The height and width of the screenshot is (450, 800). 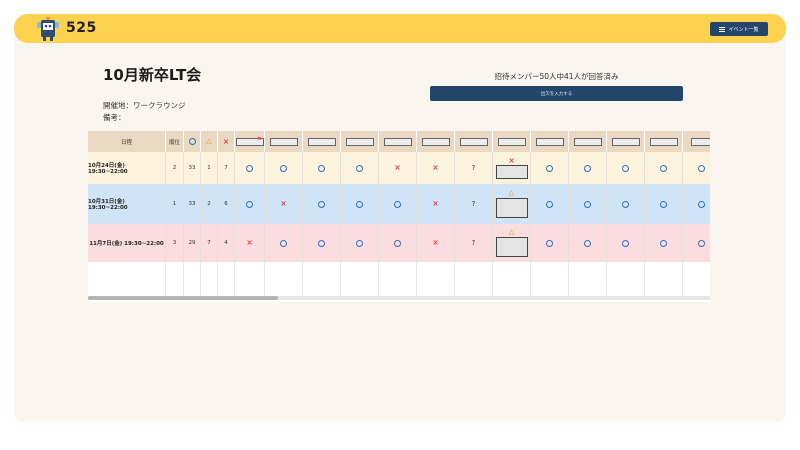 I want to click on table-row: 10月24日(金) 19:30~22:00 2 33 1 7 × ×? ×, so click(x=399, y=168).